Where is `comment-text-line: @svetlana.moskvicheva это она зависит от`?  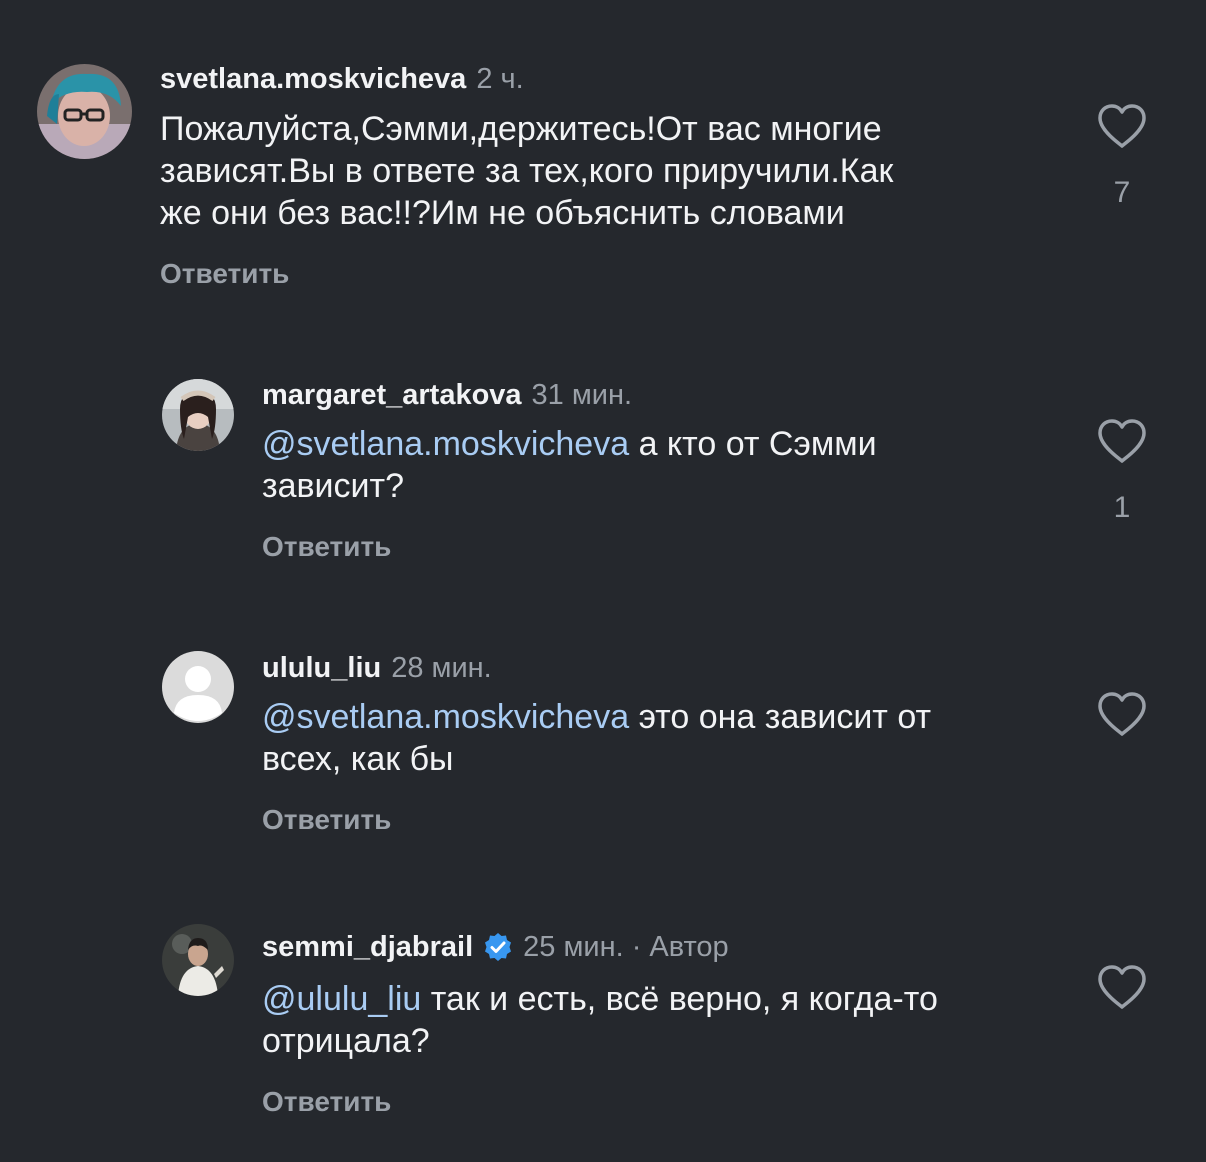 comment-text-line: @svetlana.moskvicheva это она зависит от is located at coordinates (662, 717).